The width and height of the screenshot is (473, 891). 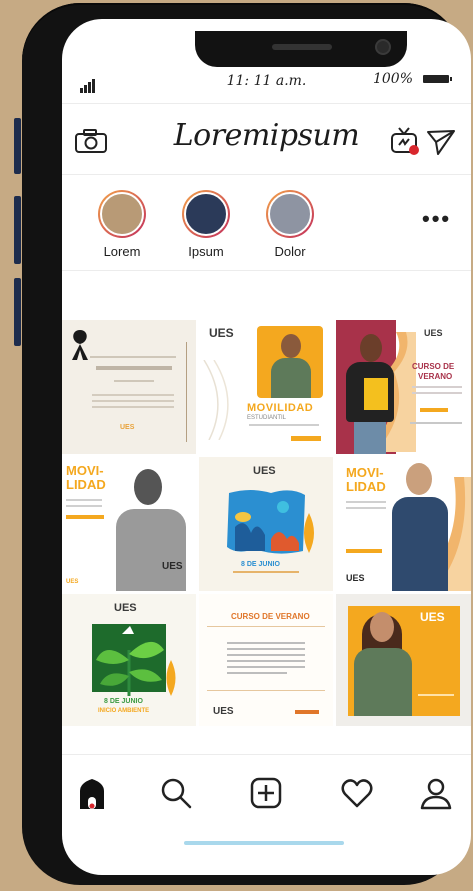 I want to click on send-icon, so click(x=441, y=144).